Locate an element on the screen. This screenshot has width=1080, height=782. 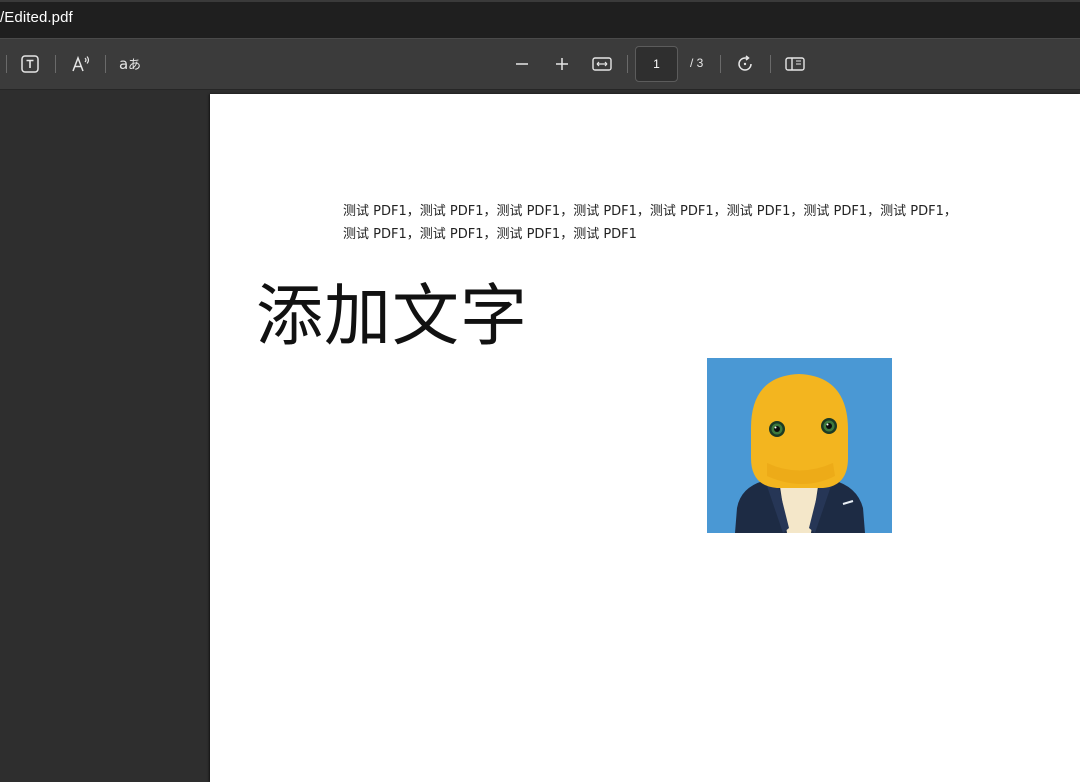
svg-text: a is located at coordinates (123, 64).